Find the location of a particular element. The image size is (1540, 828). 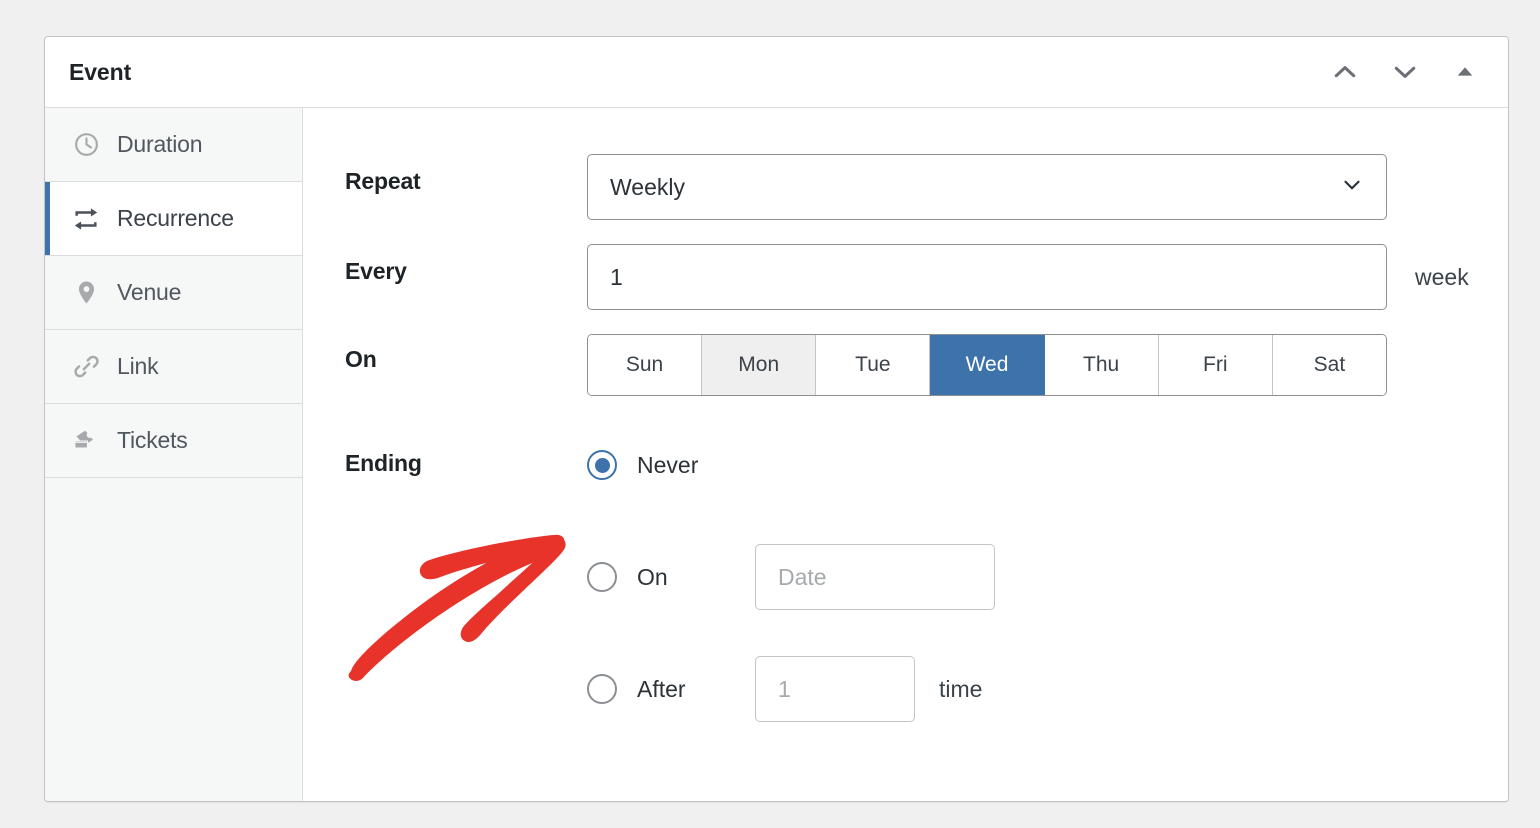

ending-option-after: After time is located at coordinates (791, 689).